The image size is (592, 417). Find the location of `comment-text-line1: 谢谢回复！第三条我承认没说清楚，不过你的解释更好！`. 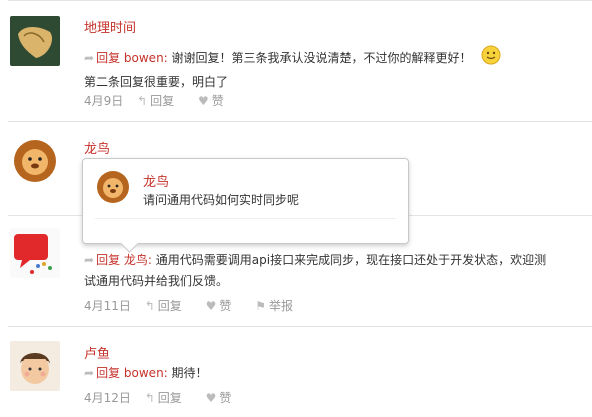

comment-text-line1: 谢谢回复！第三条我承认没说清楚，不过你的解释更好！ is located at coordinates (321, 58).